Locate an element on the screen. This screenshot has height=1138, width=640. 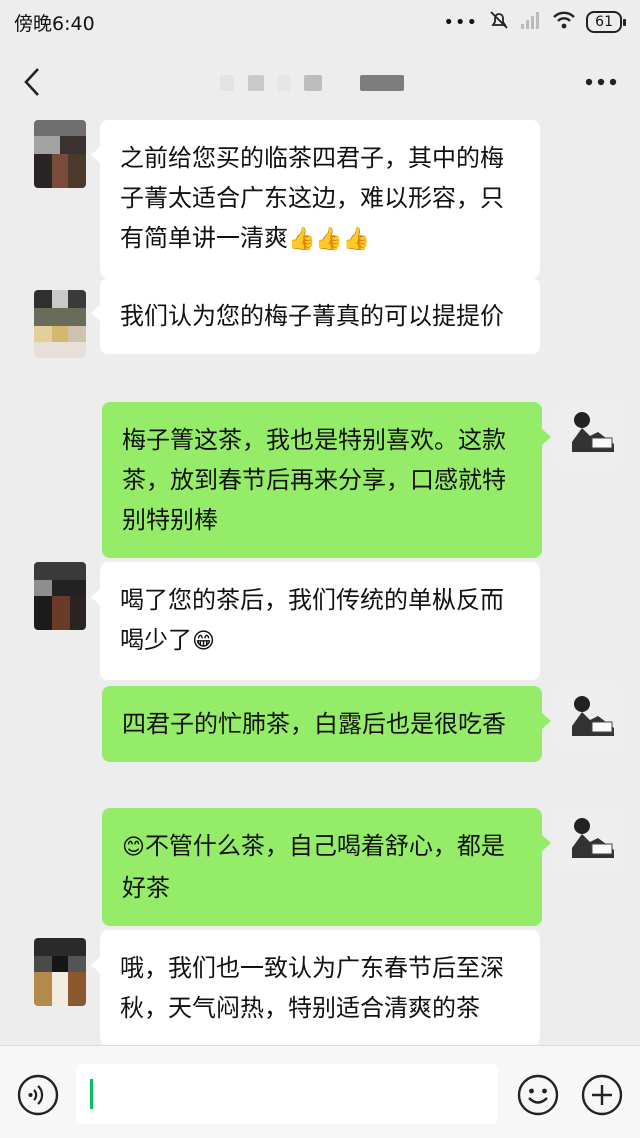
more-dots-icon is located at coordinates (601, 82).